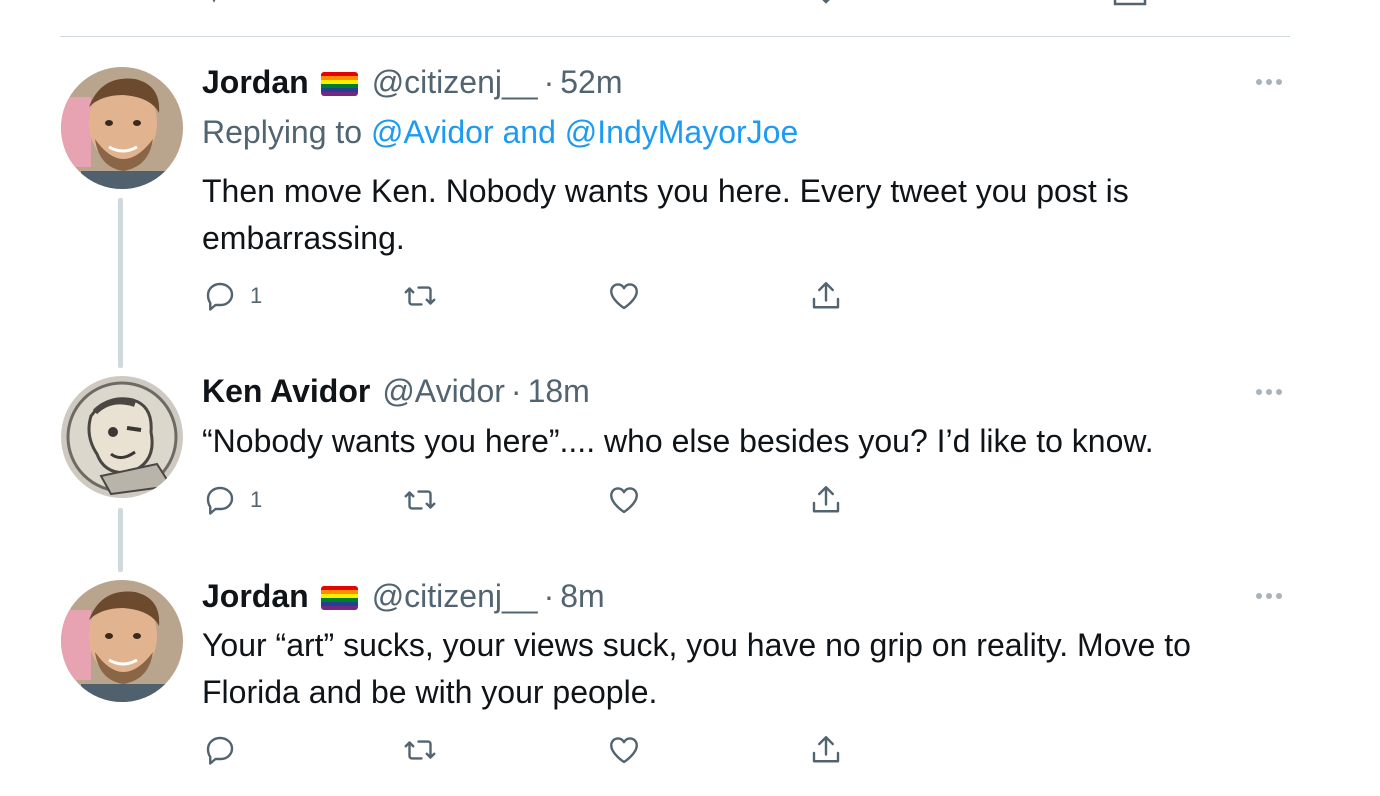 The width and height of the screenshot is (1380, 796). What do you see at coordinates (690, 4) in the screenshot?
I see `previous-tweet-actions` at bounding box center [690, 4].